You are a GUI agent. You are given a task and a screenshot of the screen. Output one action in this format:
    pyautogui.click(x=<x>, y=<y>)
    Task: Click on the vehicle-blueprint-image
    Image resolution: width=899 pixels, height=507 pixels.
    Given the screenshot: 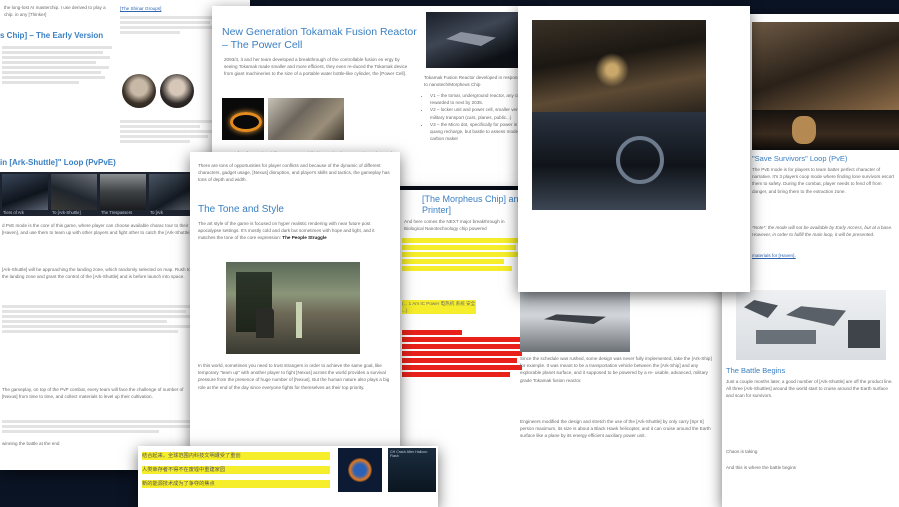 What is the action you would take?
    pyautogui.click(x=811, y=325)
    